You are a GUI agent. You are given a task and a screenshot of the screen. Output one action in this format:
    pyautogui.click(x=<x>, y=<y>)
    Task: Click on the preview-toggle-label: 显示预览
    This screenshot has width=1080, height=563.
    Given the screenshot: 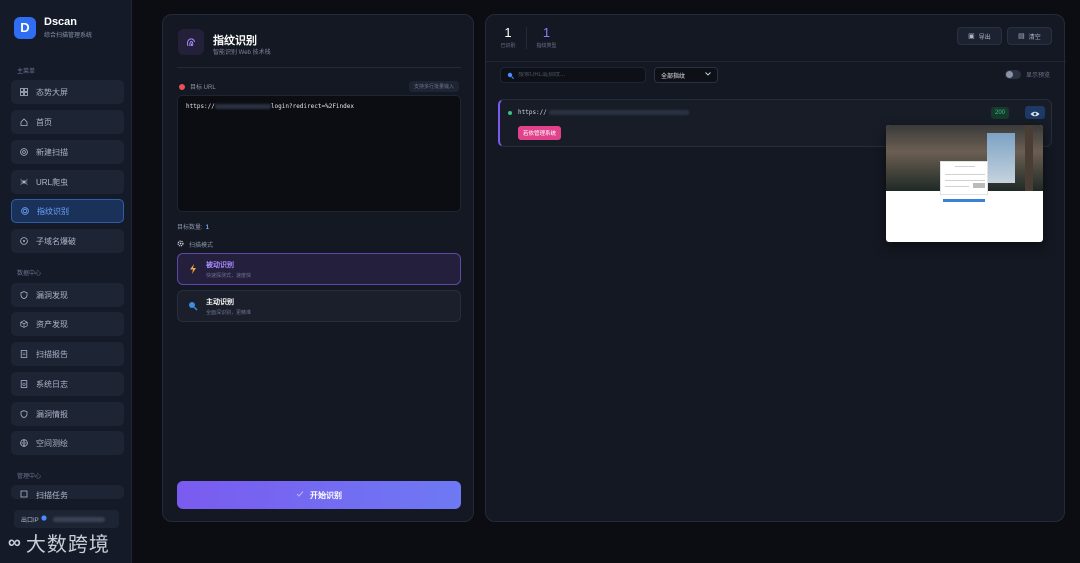 What is the action you would take?
    pyautogui.click(x=1037, y=76)
    